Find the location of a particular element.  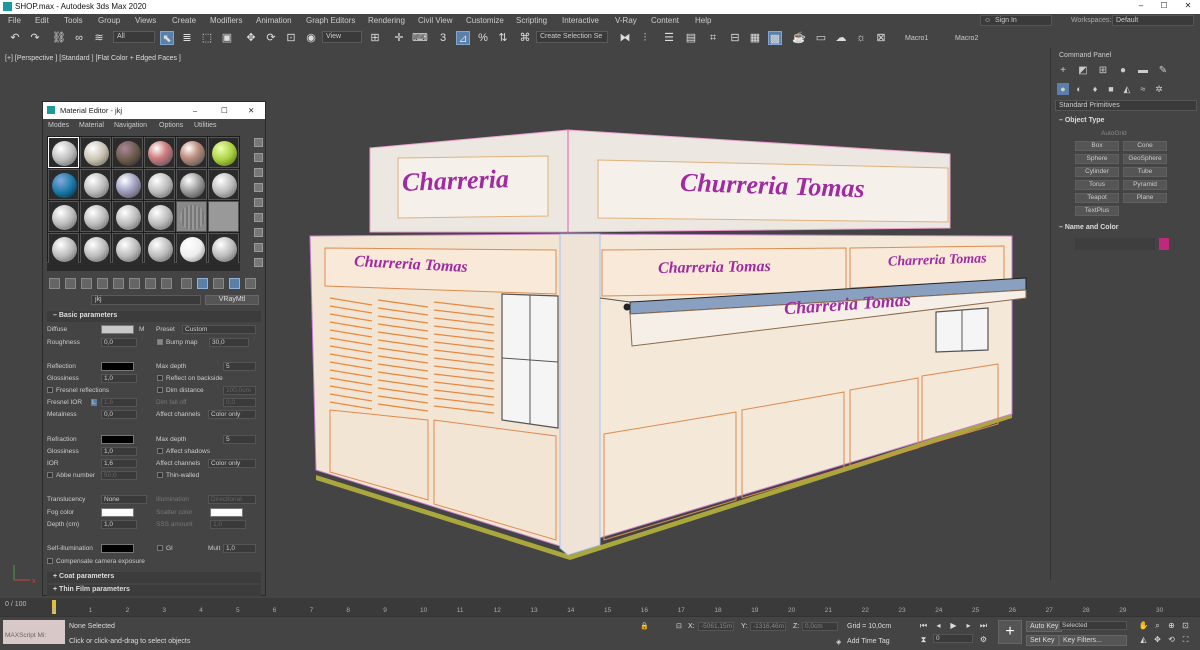

affect-channels-dropdown: Color only is located at coordinates (232, 414).